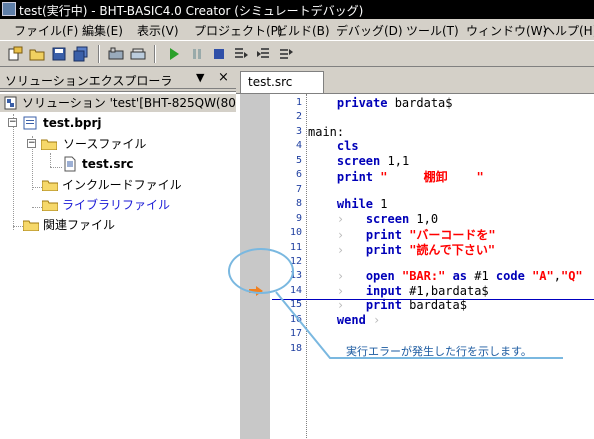  Describe the element at coordinates (197, 54) in the screenshot. I see `pause-icon` at that location.